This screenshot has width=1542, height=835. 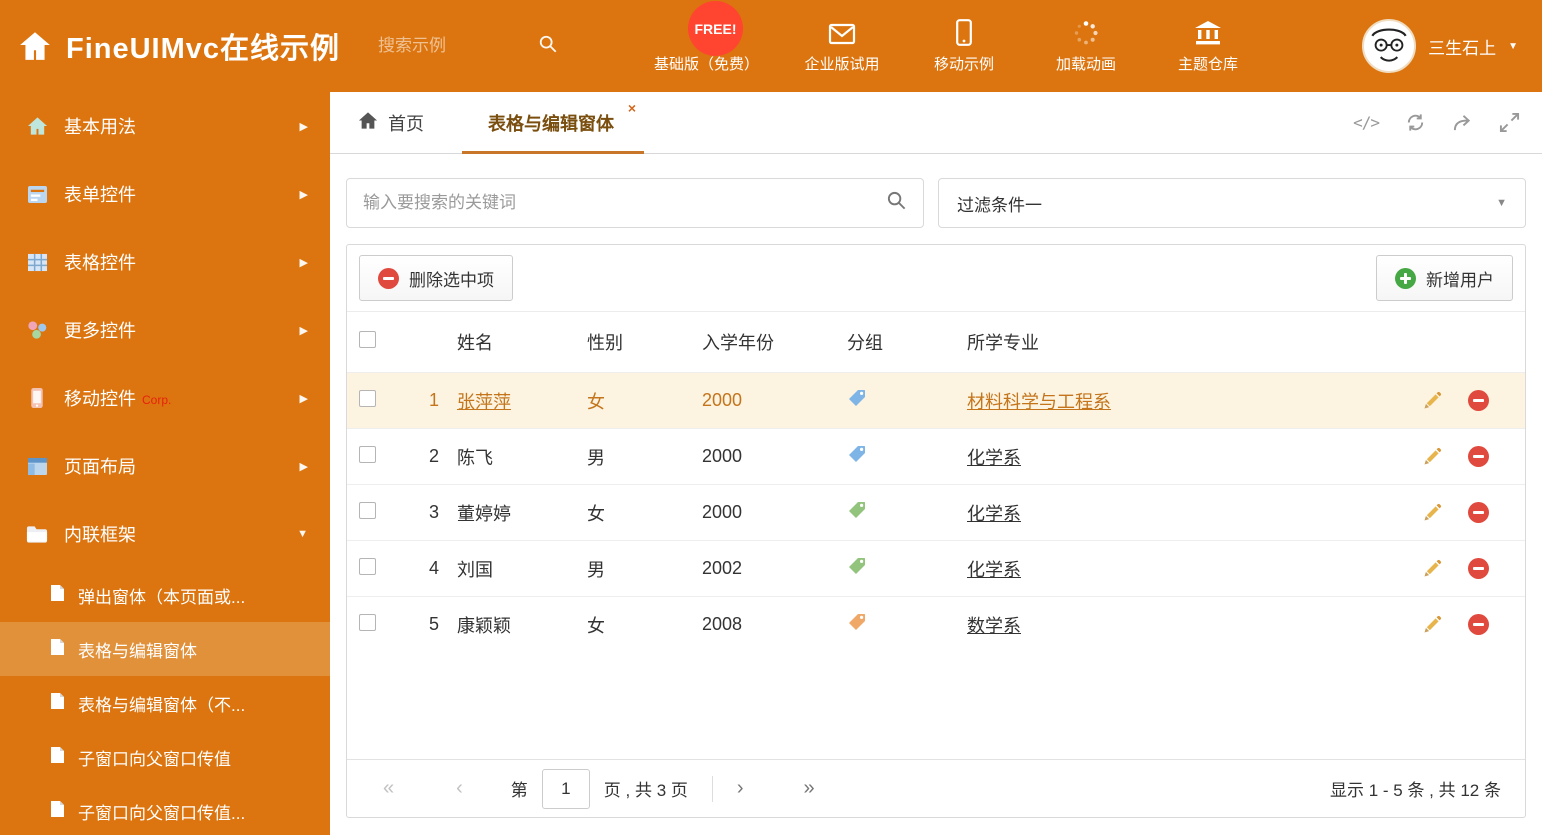 I want to click on sidebar-subitem-grid-edit-window: 表格与编辑窗体, so click(x=165, y=649).